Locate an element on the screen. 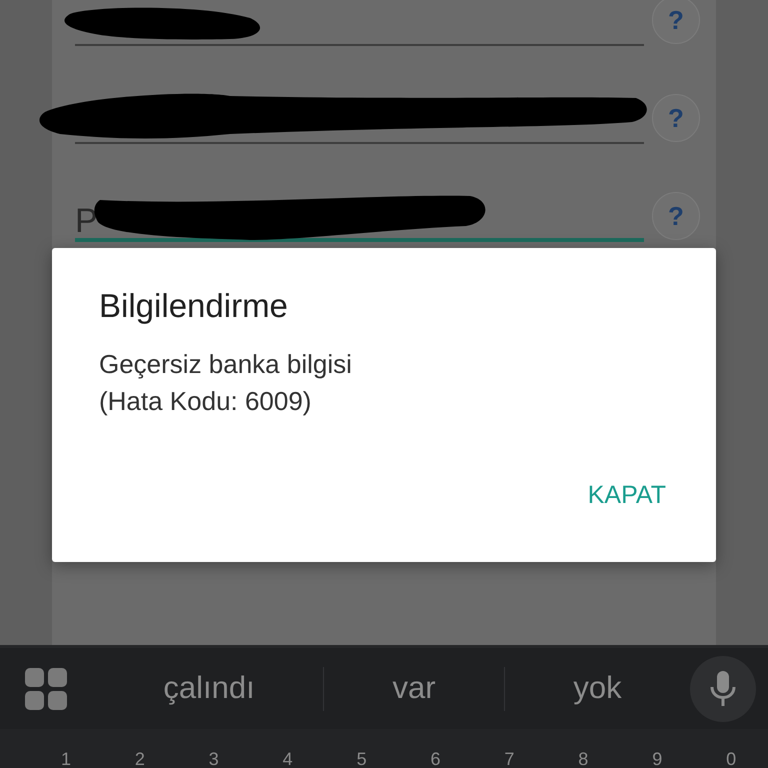 Image resolution: width=768 pixels, height=768 pixels. number-key: 9 is located at coordinates (657, 759).